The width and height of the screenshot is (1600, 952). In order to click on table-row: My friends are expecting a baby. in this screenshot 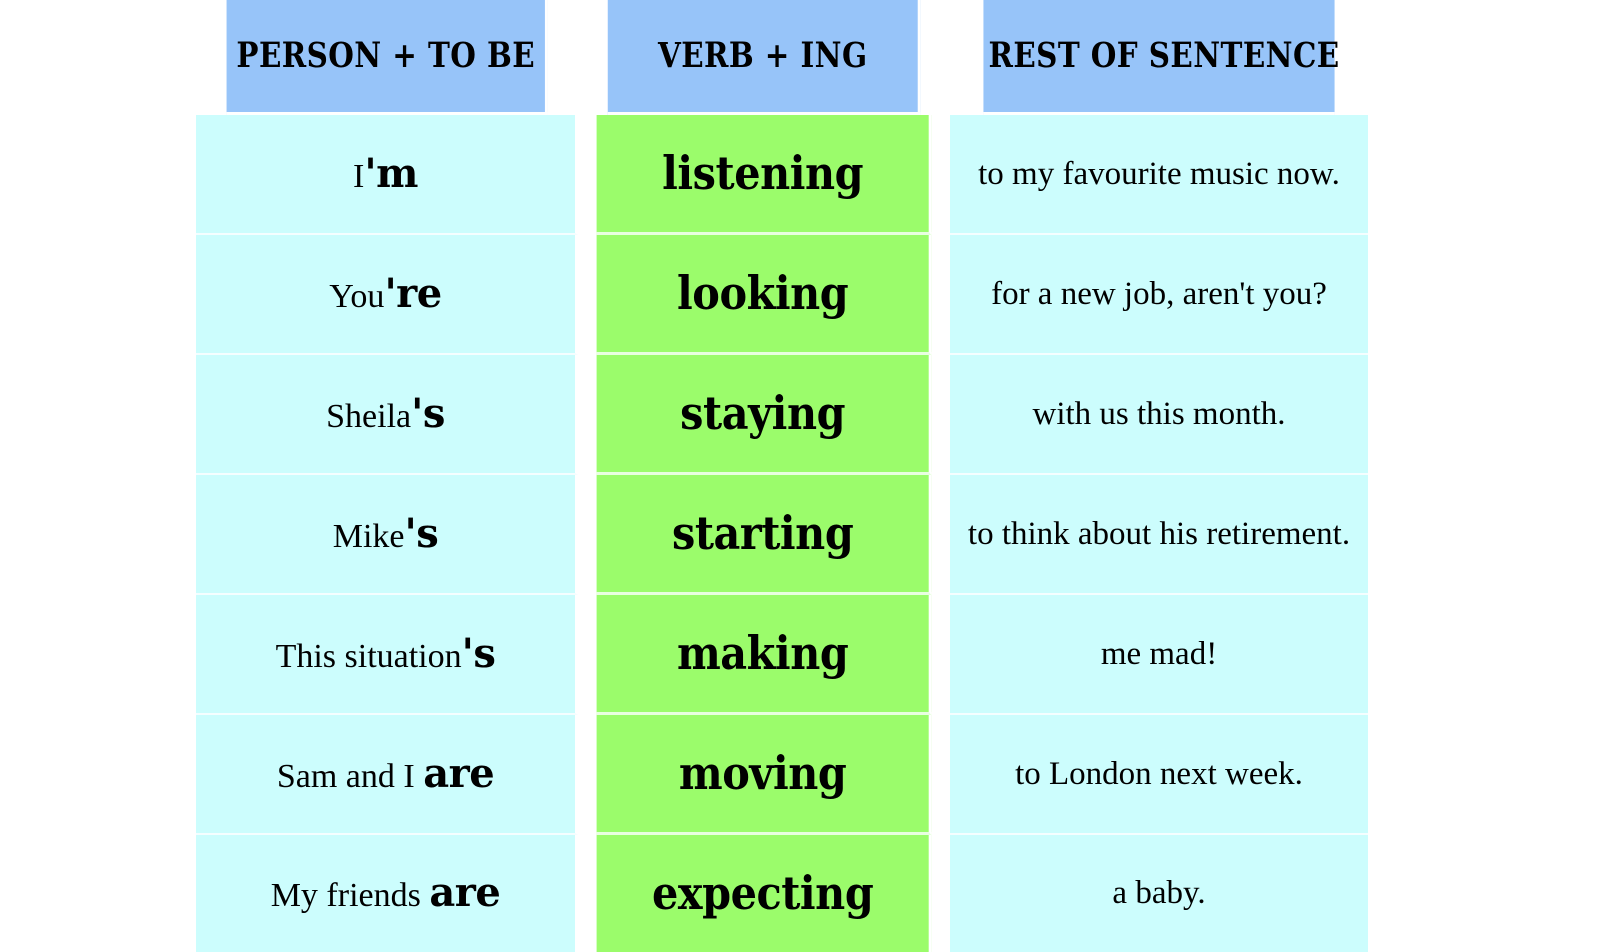, I will do `click(782, 893)`.